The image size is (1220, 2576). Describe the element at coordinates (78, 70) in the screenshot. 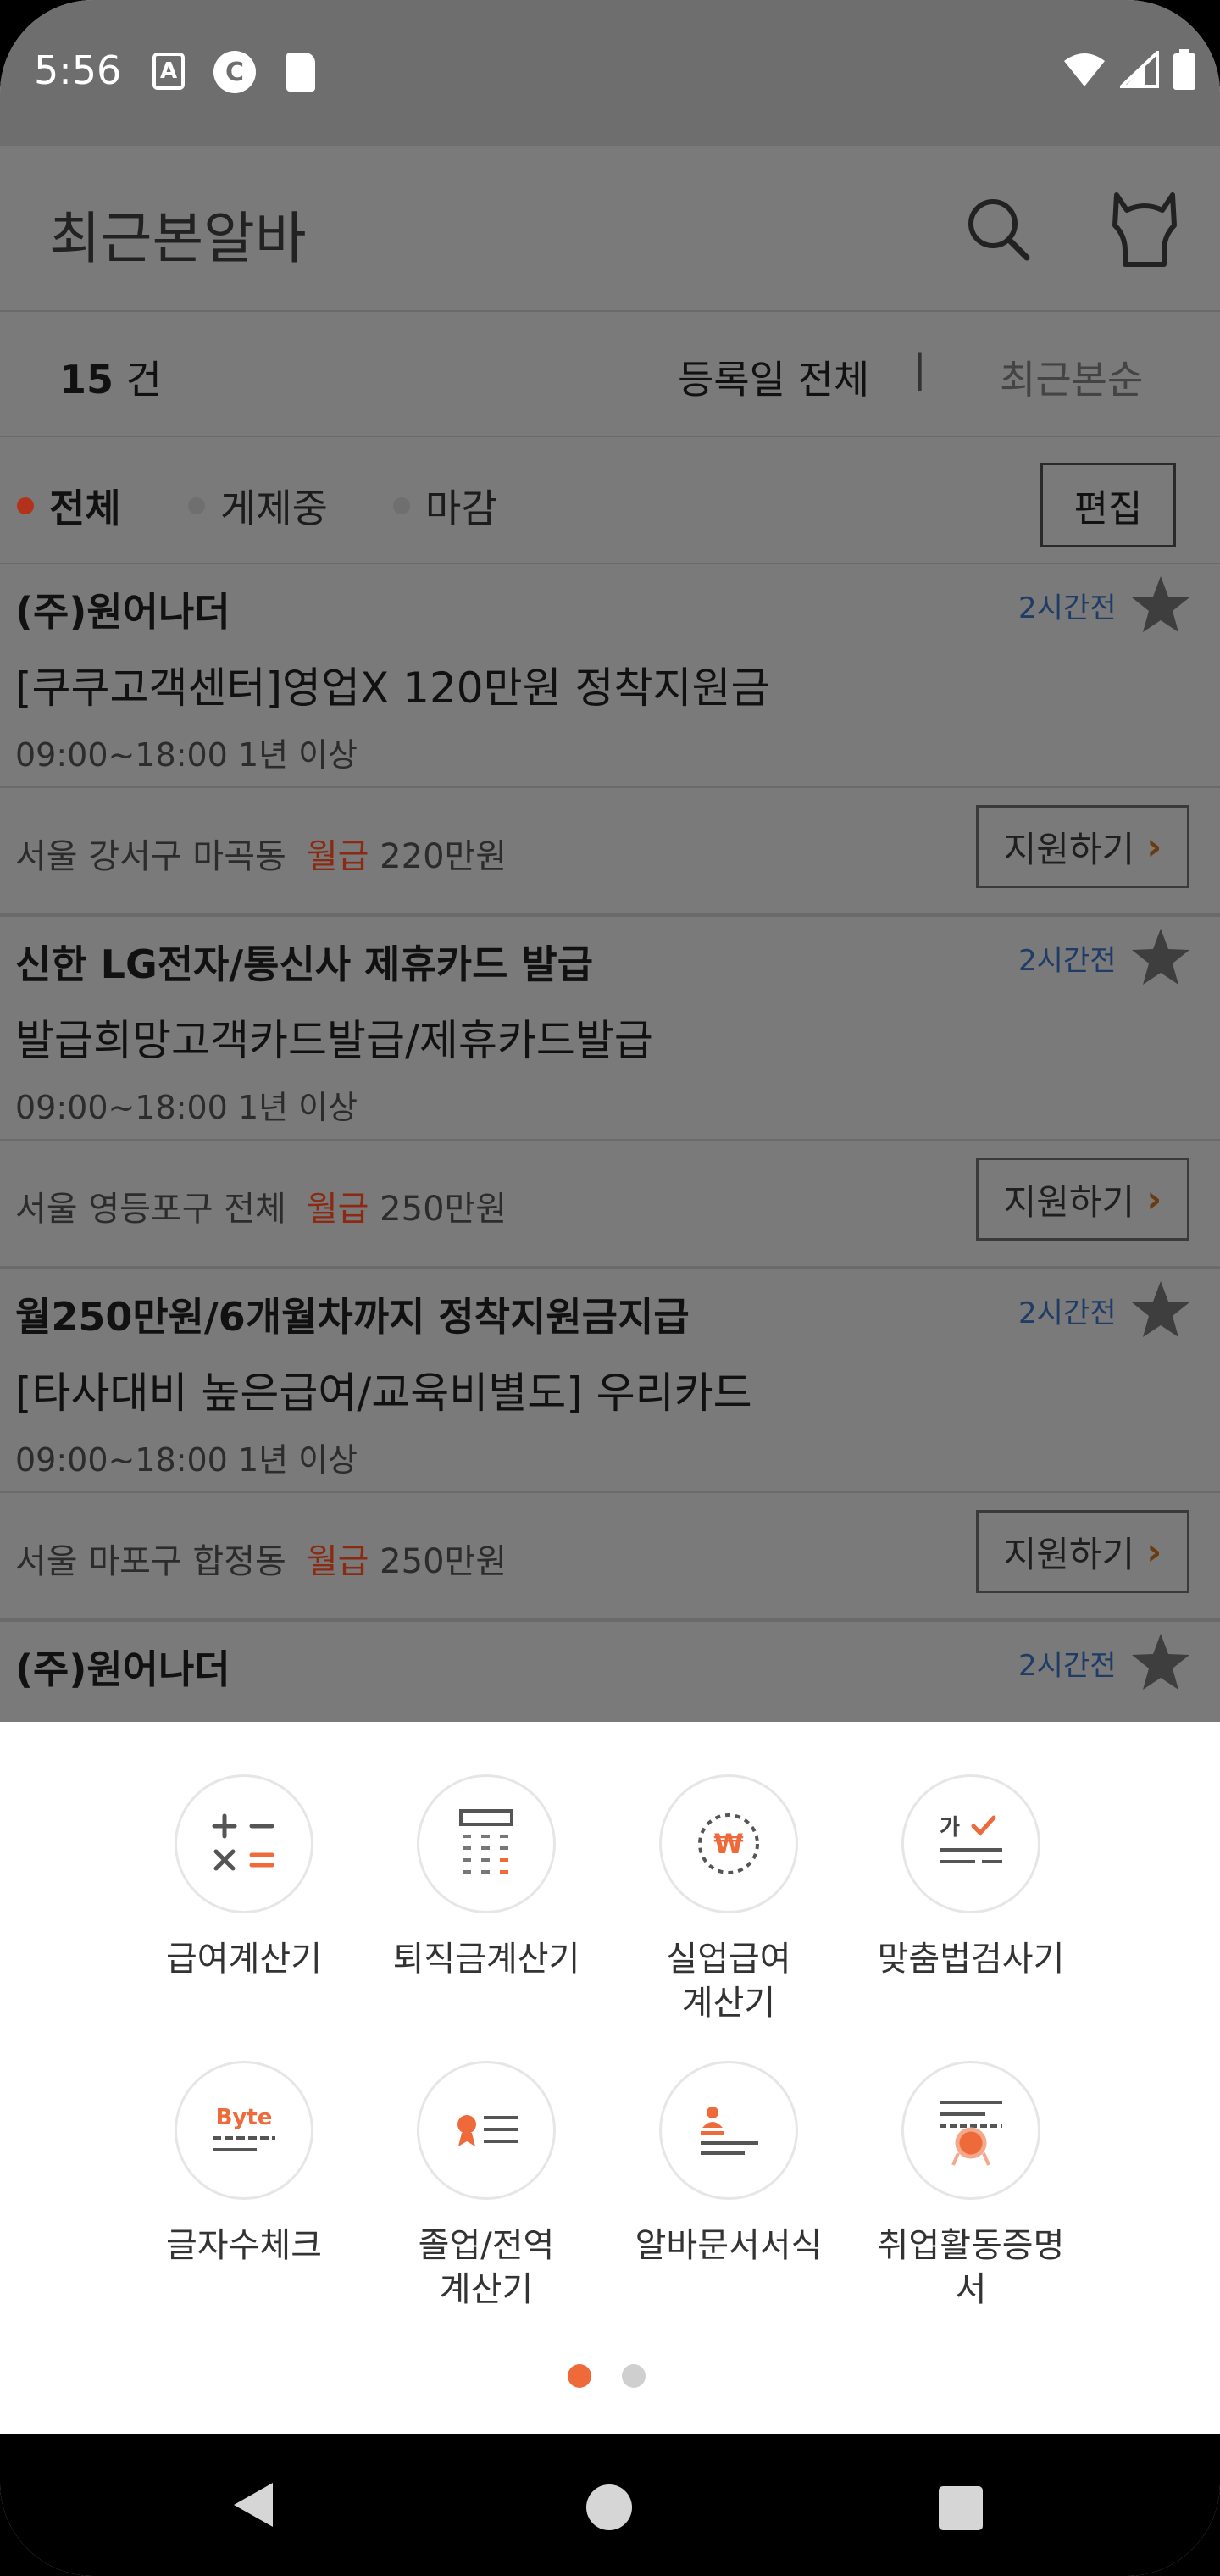

I see `status-time: 5:56` at that location.